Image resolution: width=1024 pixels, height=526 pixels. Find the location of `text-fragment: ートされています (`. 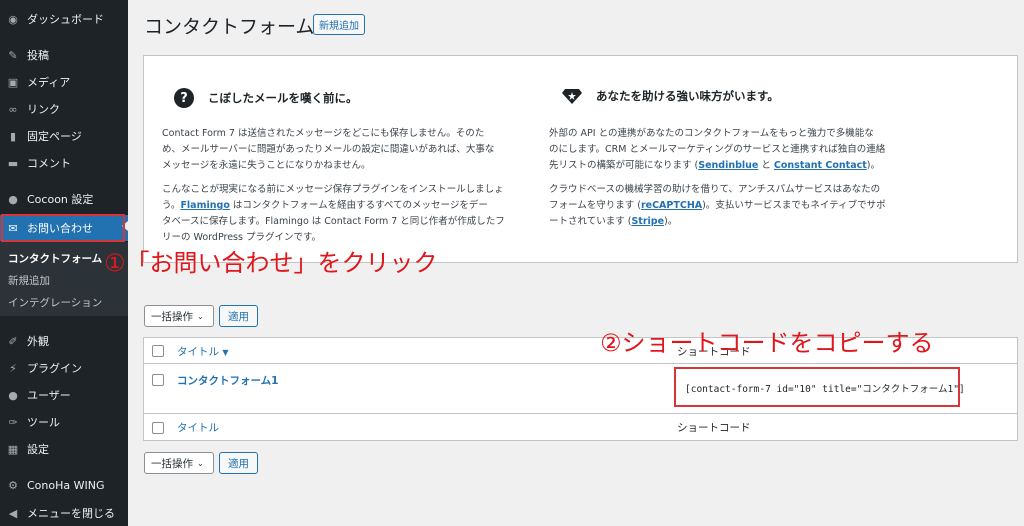

text-fragment: ートされています ( is located at coordinates (590, 221).